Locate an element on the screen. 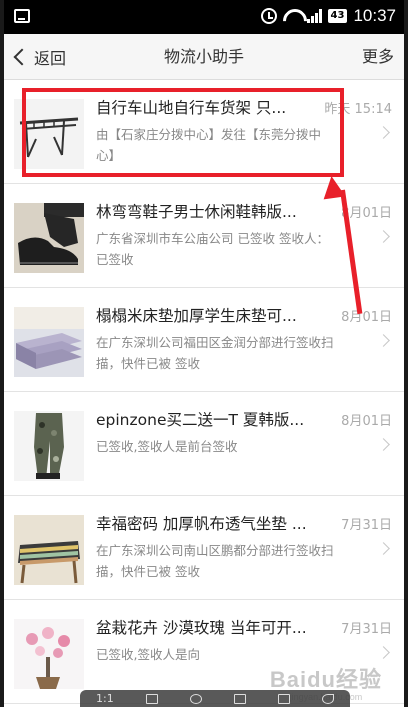 The height and width of the screenshot is (707, 408). wifi-icon is located at coordinates (292, 16).